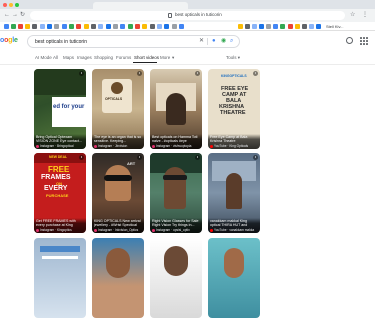 The height and width of the screenshot is (318, 375). What do you see at coordinates (352, 15) in the screenshot?
I see `star-icon: ☆` at bounding box center [352, 15].